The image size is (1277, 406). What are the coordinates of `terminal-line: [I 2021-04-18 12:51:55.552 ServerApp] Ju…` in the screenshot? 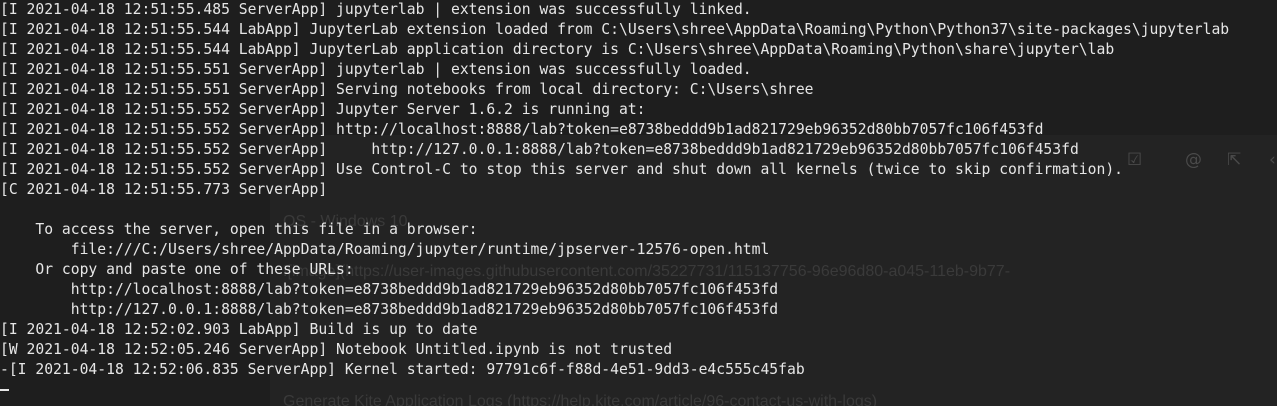 It's located at (323, 109).